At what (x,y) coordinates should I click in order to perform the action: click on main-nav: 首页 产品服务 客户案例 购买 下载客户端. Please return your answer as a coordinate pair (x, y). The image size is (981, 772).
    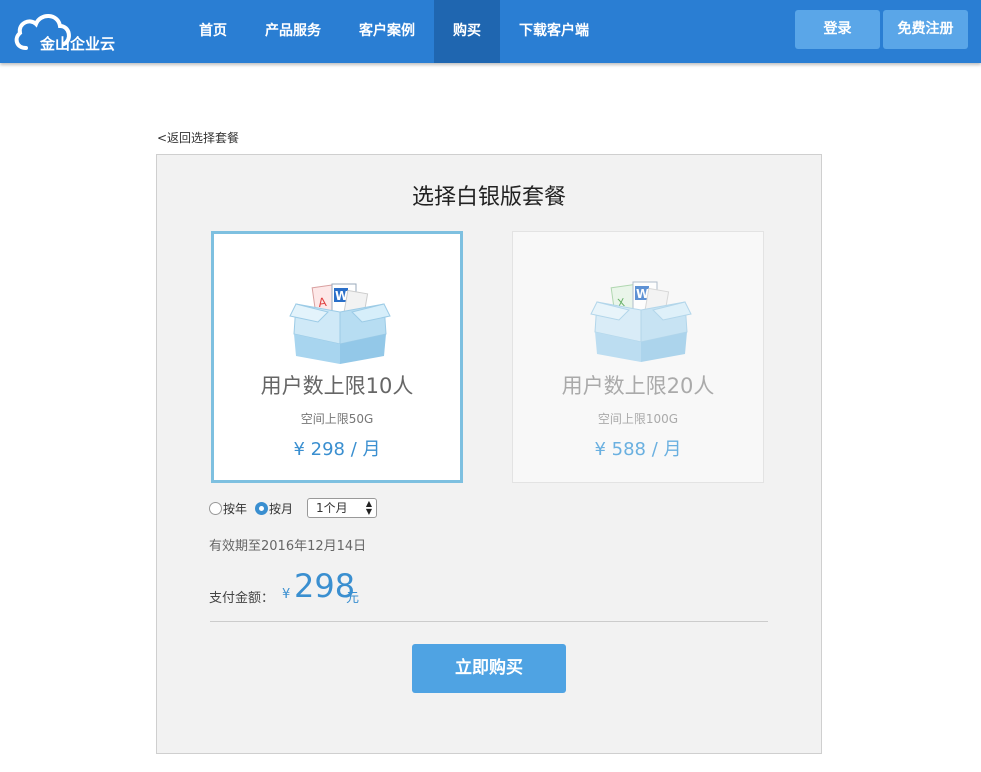
    Looking at the image, I should click on (394, 31).